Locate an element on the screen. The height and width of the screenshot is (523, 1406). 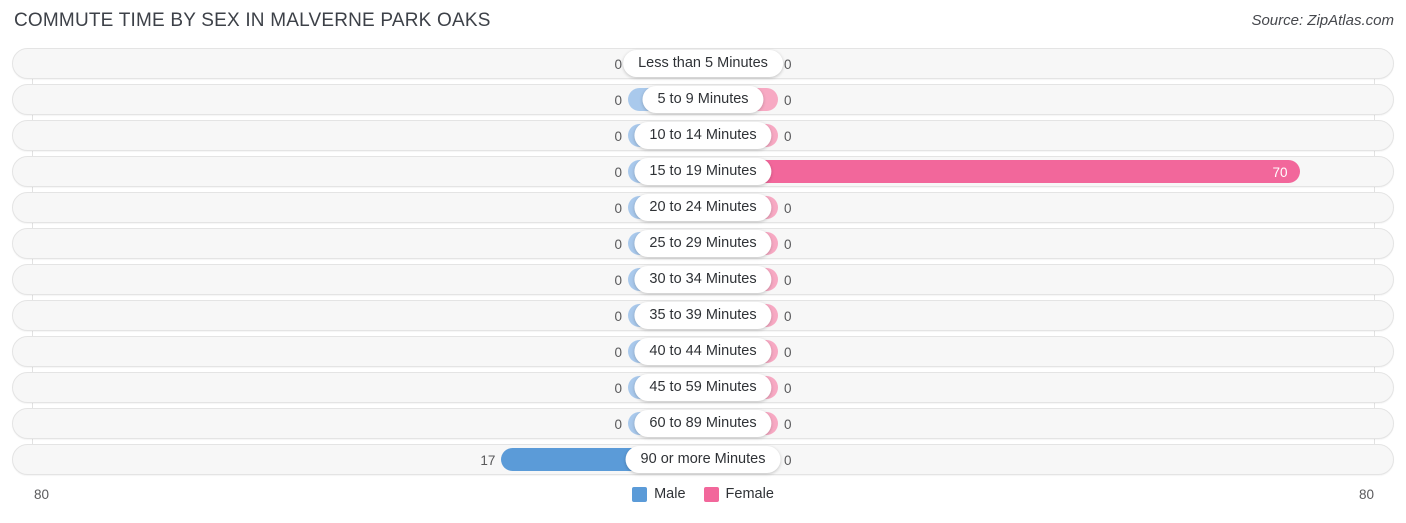
value-label-female: 70 is located at coordinates (1280, 172).